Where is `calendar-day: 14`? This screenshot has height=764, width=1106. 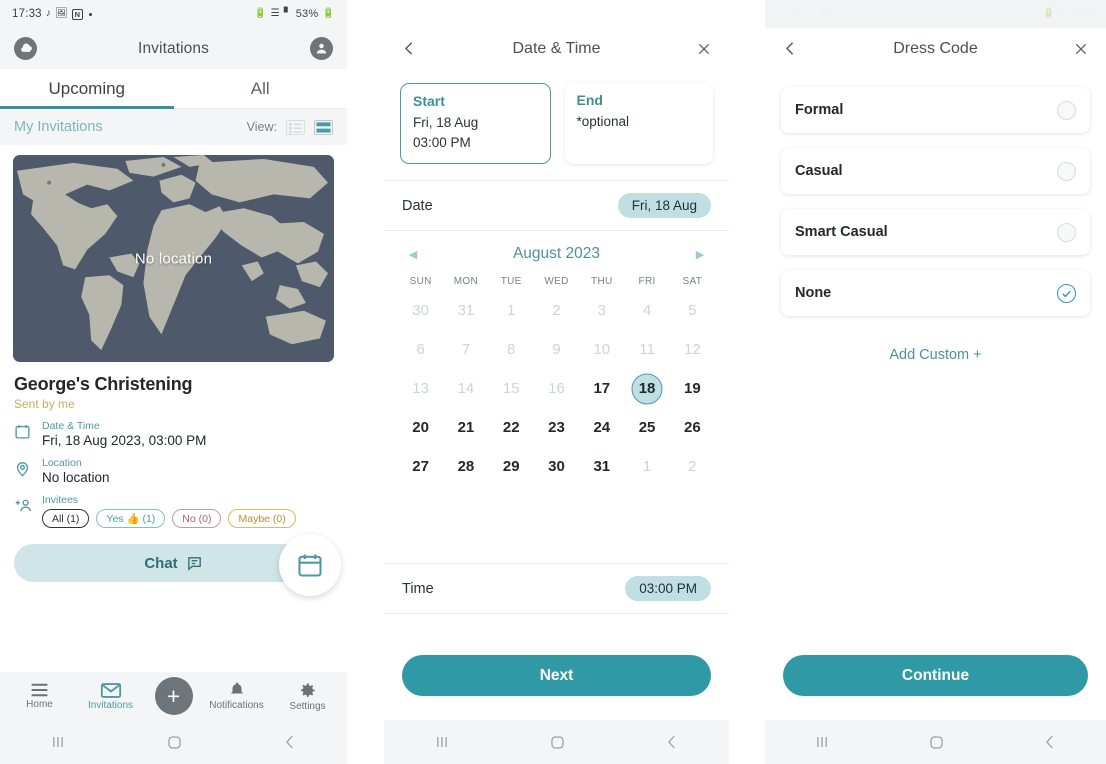
calendar-day: 14 is located at coordinates (465, 388).